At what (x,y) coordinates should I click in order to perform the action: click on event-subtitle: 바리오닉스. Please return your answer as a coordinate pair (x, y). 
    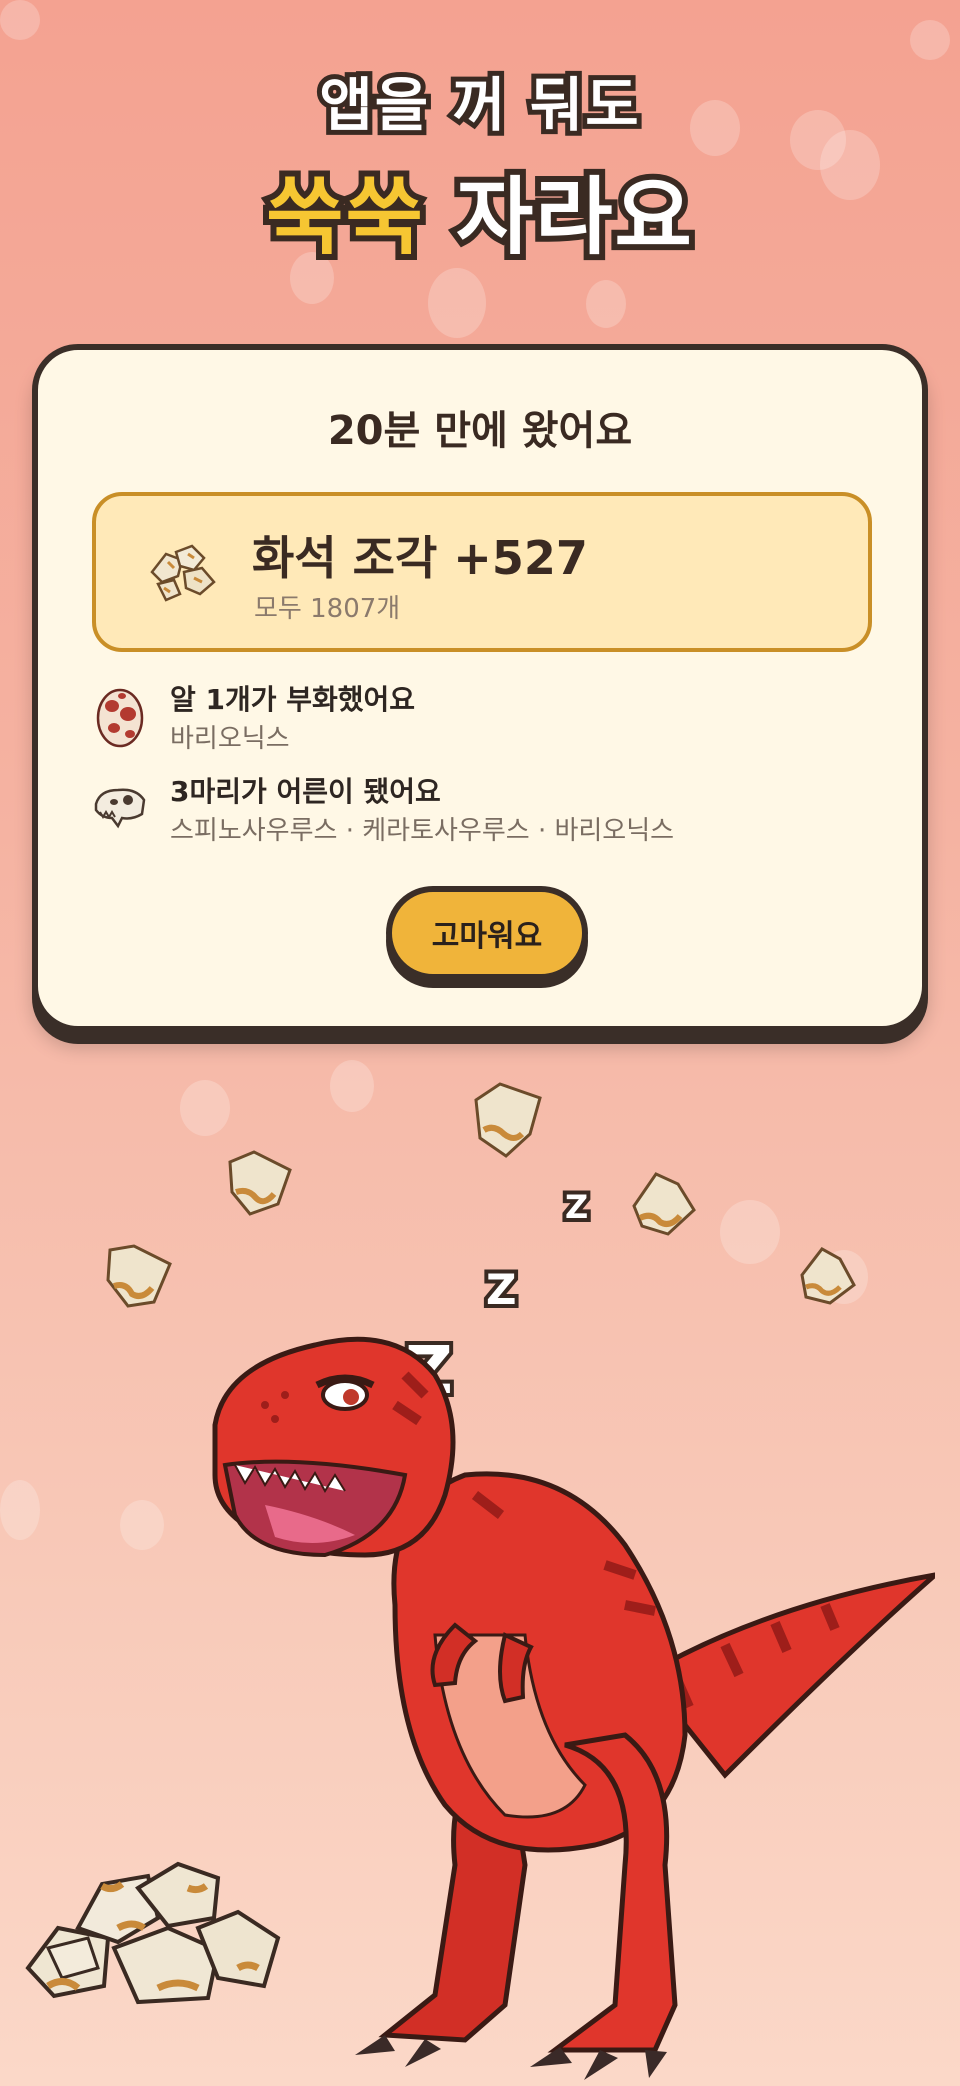
    Looking at the image, I should click on (230, 739).